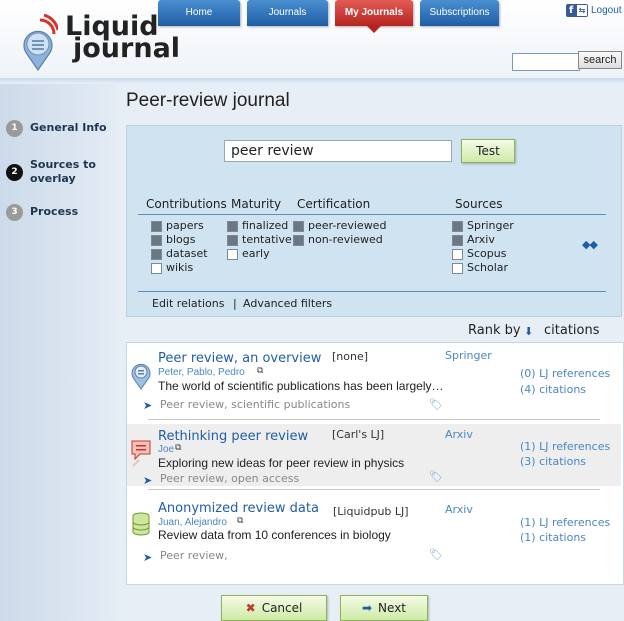 The height and width of the screenshot is (621, 624). Describe the element at coordinates (371, 511) in the screenshot. I see `result-journal-tag: [Liquidpub LJ]` at that location.